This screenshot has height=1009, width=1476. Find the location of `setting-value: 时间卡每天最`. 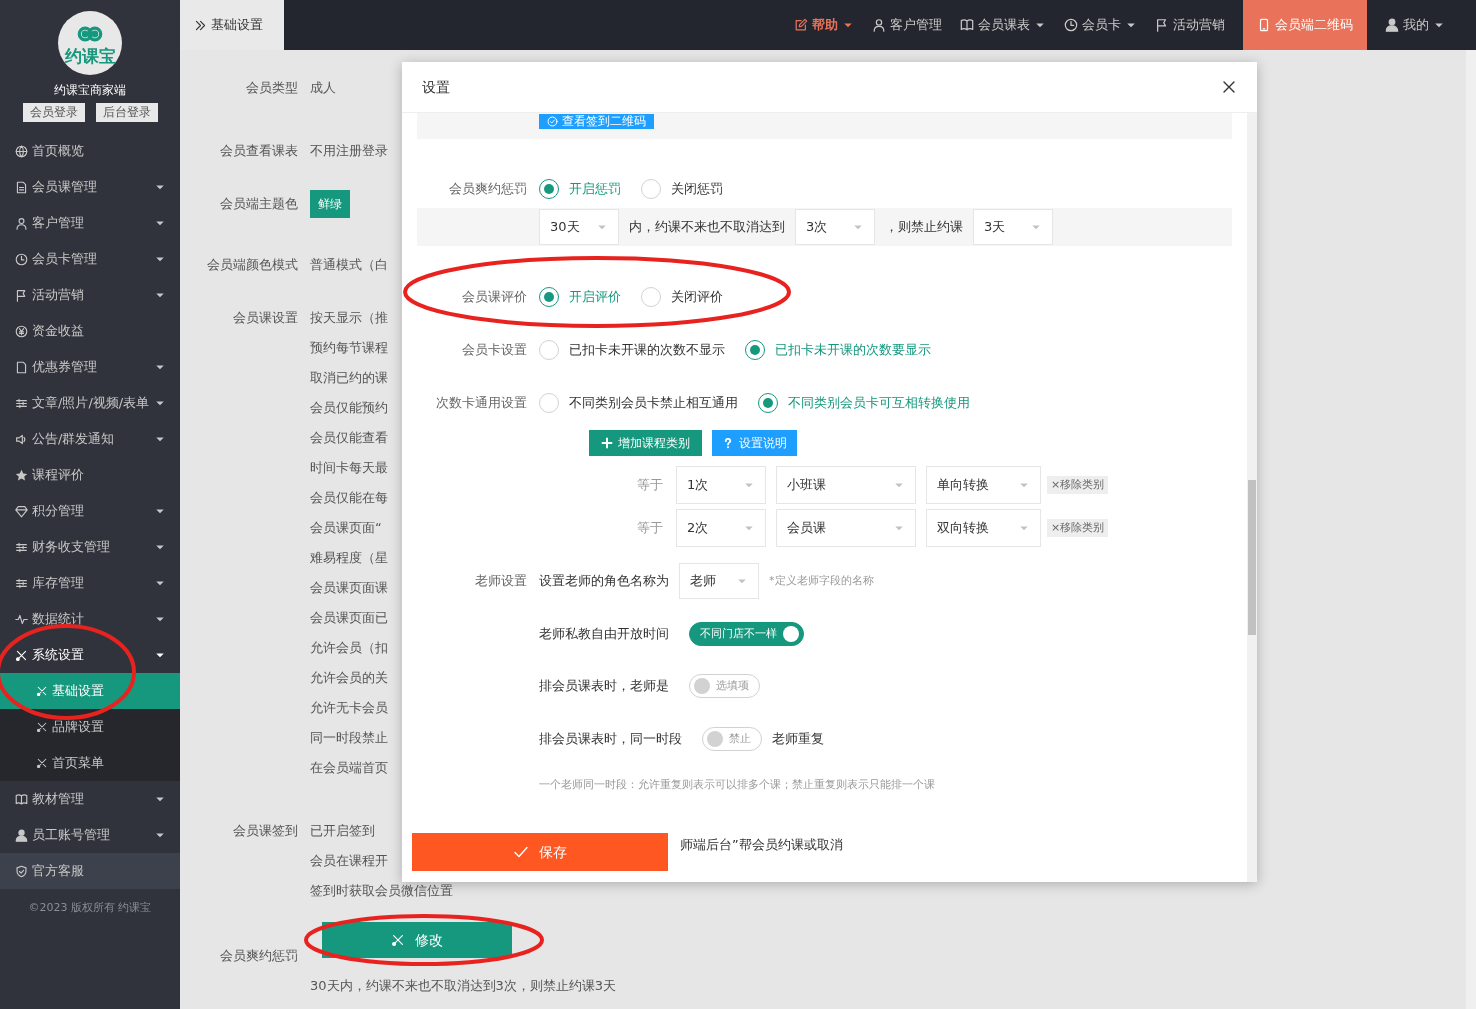

setting-value: 时间卡每天最 is located at coordinates (349, 467).